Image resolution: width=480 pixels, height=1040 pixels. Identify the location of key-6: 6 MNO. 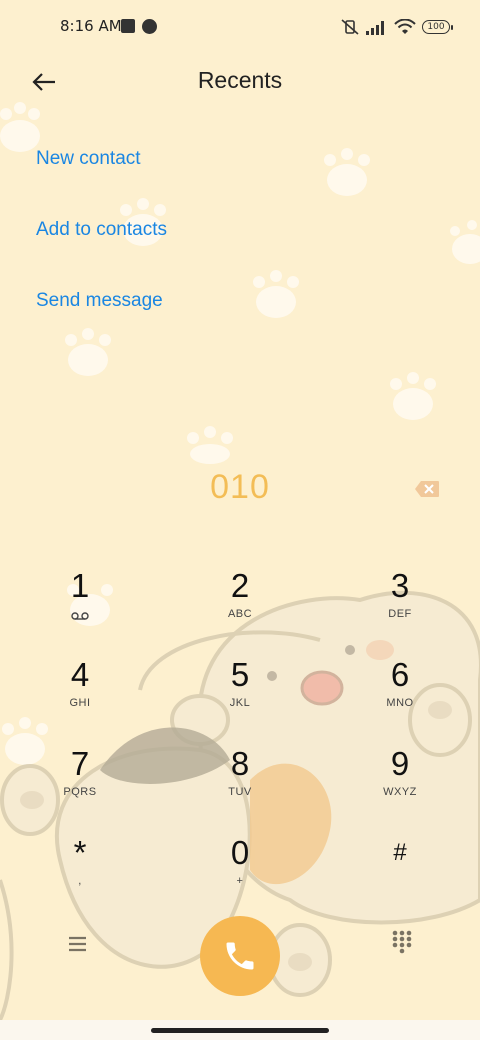
(400, 695).